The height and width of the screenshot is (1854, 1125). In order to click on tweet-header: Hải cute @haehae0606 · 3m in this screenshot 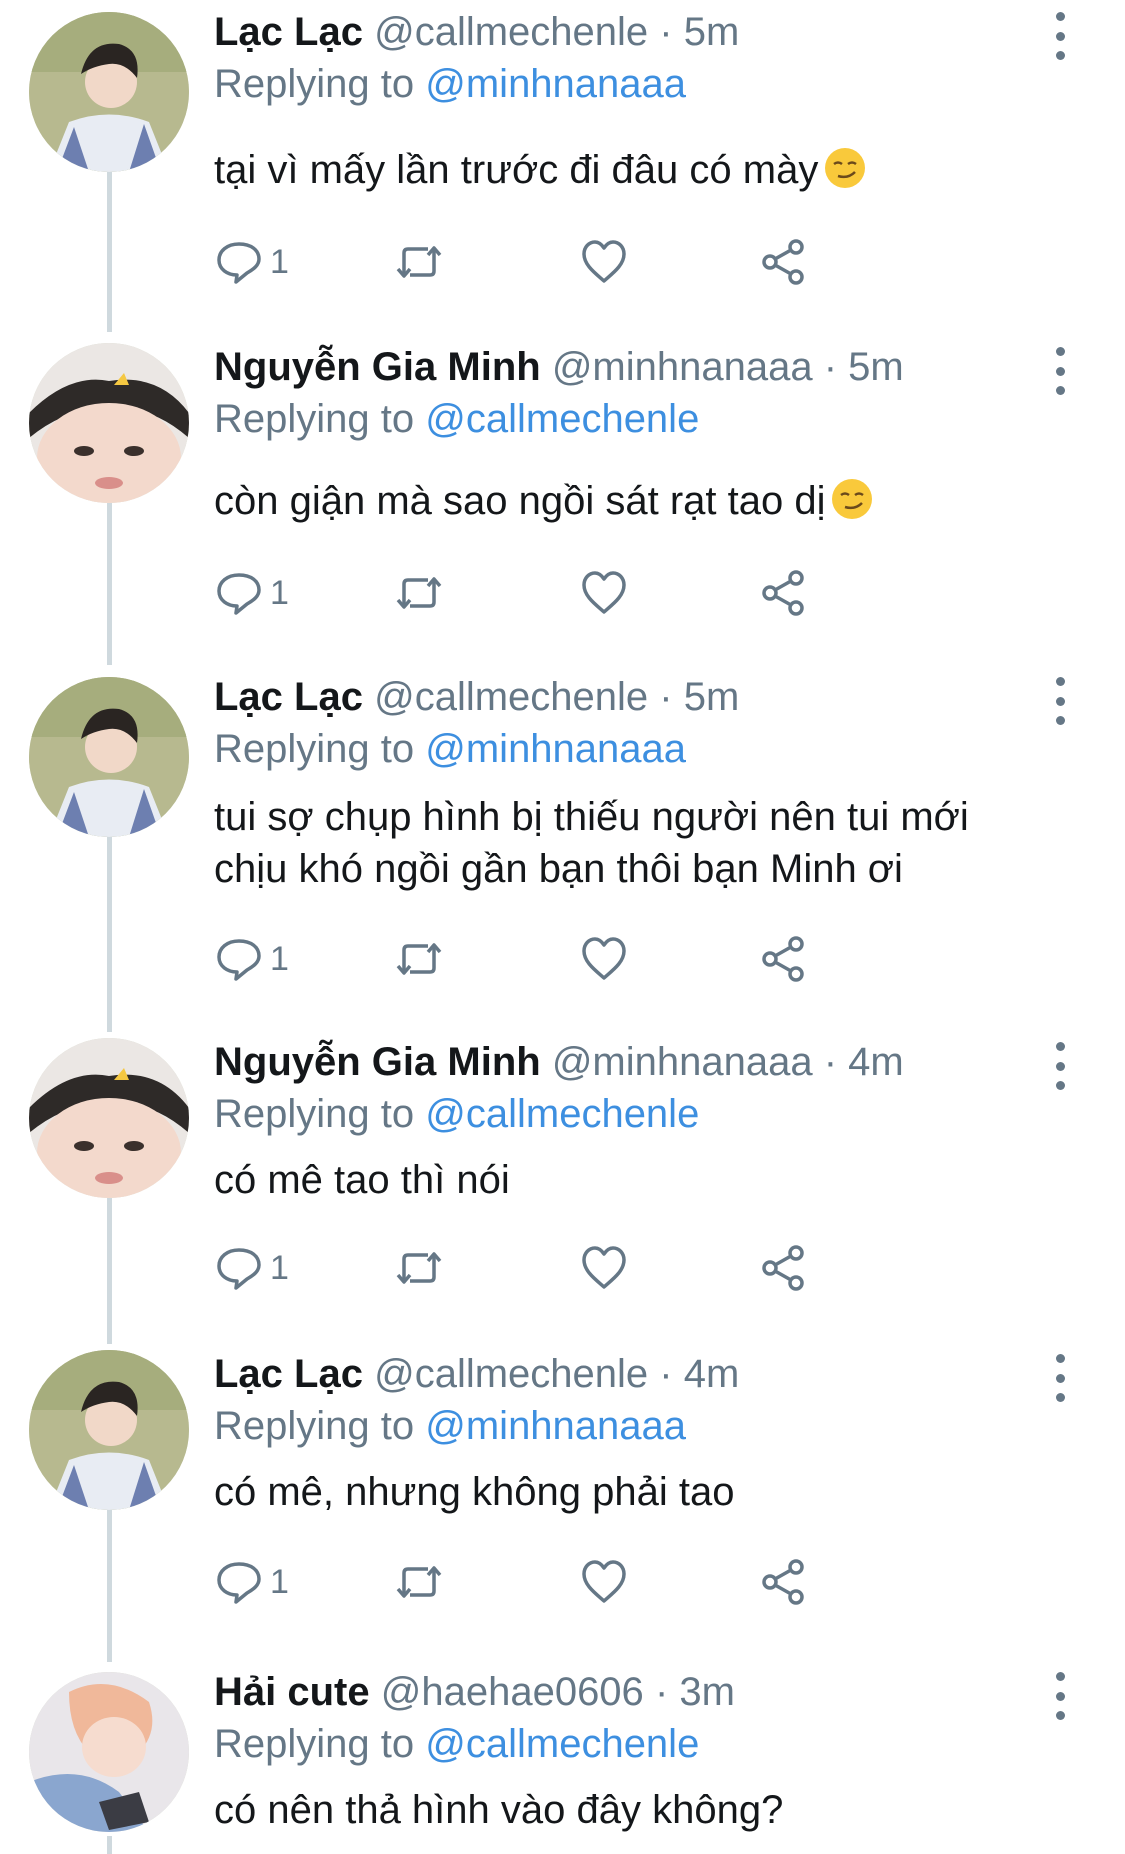, I will do `click(629, 1692)`.